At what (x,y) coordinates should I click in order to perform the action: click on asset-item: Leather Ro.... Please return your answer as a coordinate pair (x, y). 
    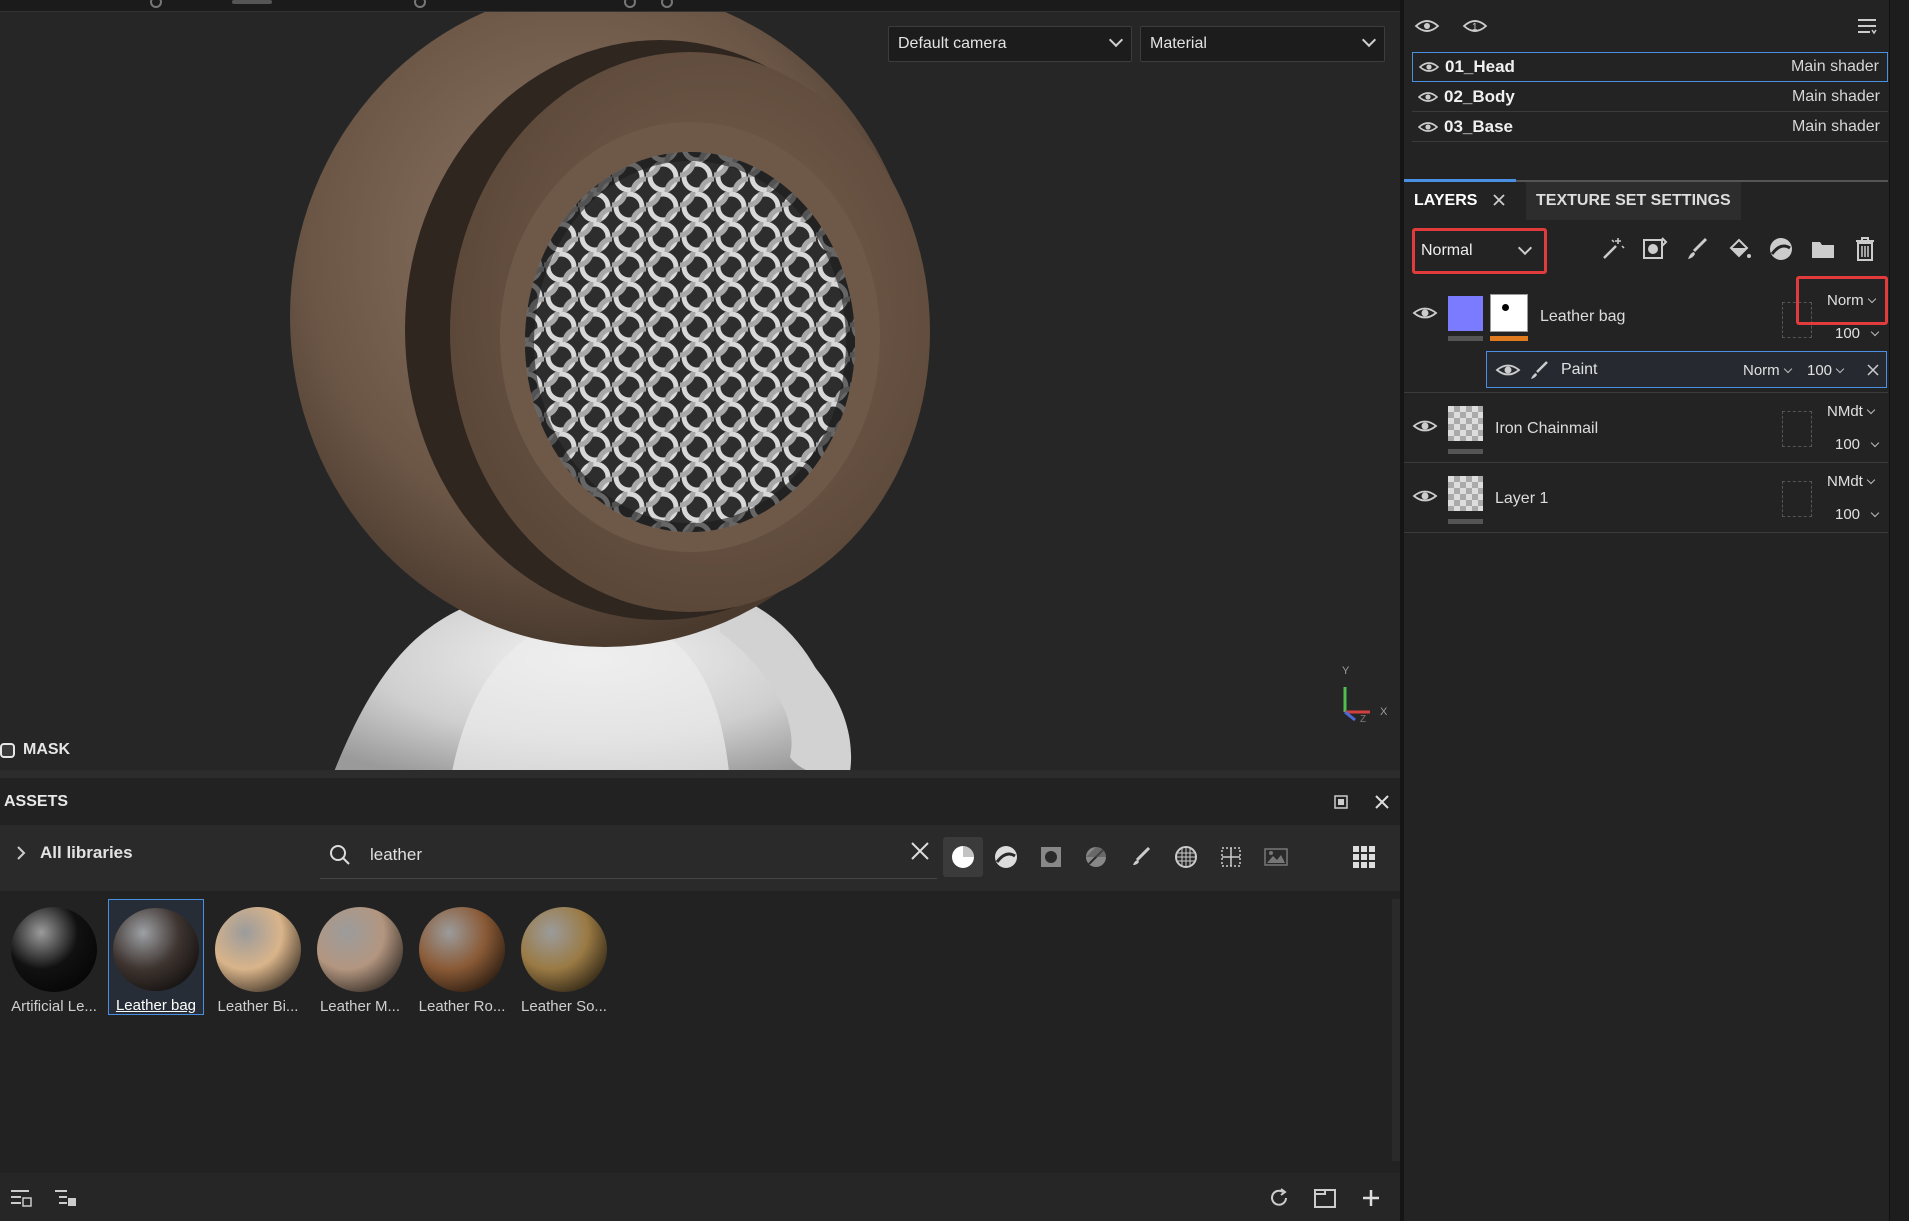
    Looking at the image, I should click on (462, 957).